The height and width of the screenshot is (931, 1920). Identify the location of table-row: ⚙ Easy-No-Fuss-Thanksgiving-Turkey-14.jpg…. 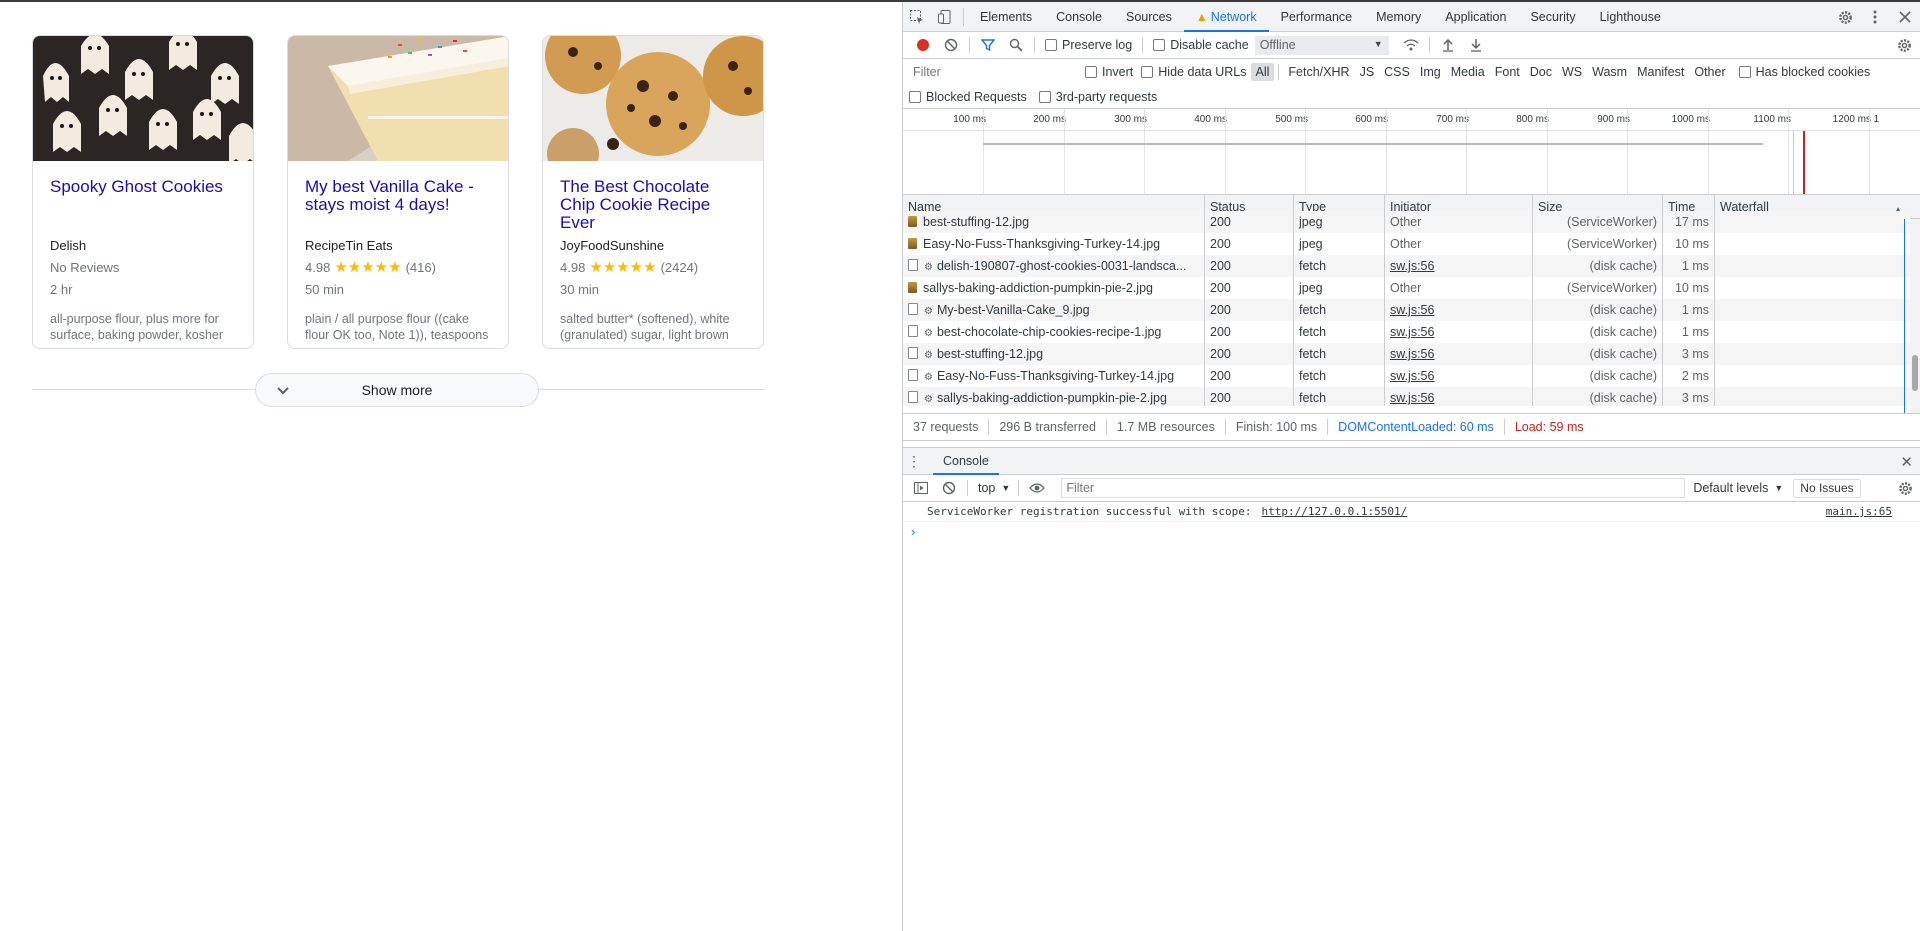
(1407, 376).